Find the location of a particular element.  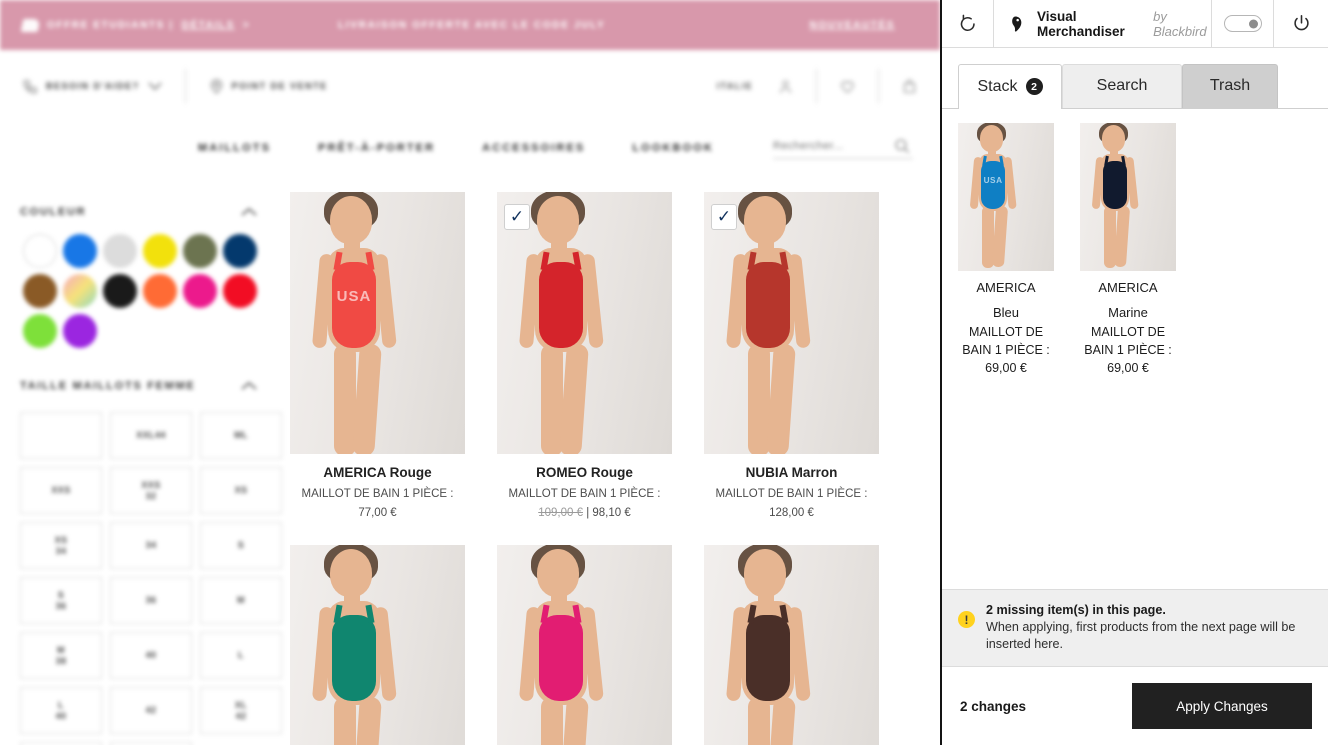

size-cell-m-38: M 38 is located at coordinates (61, 655).